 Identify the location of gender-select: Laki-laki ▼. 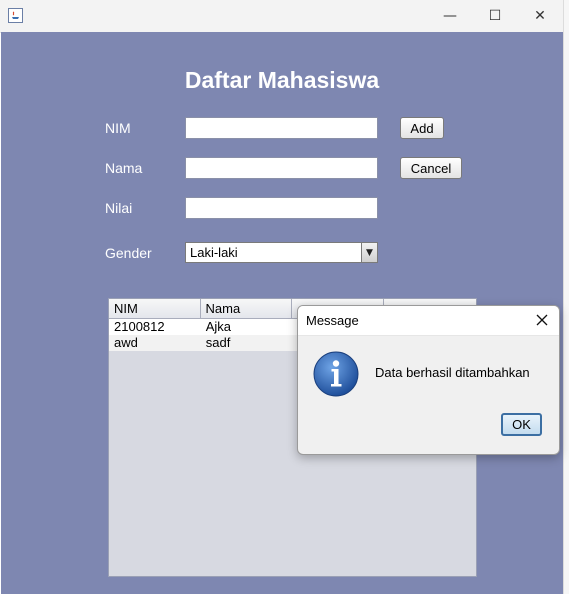
(281, 252).